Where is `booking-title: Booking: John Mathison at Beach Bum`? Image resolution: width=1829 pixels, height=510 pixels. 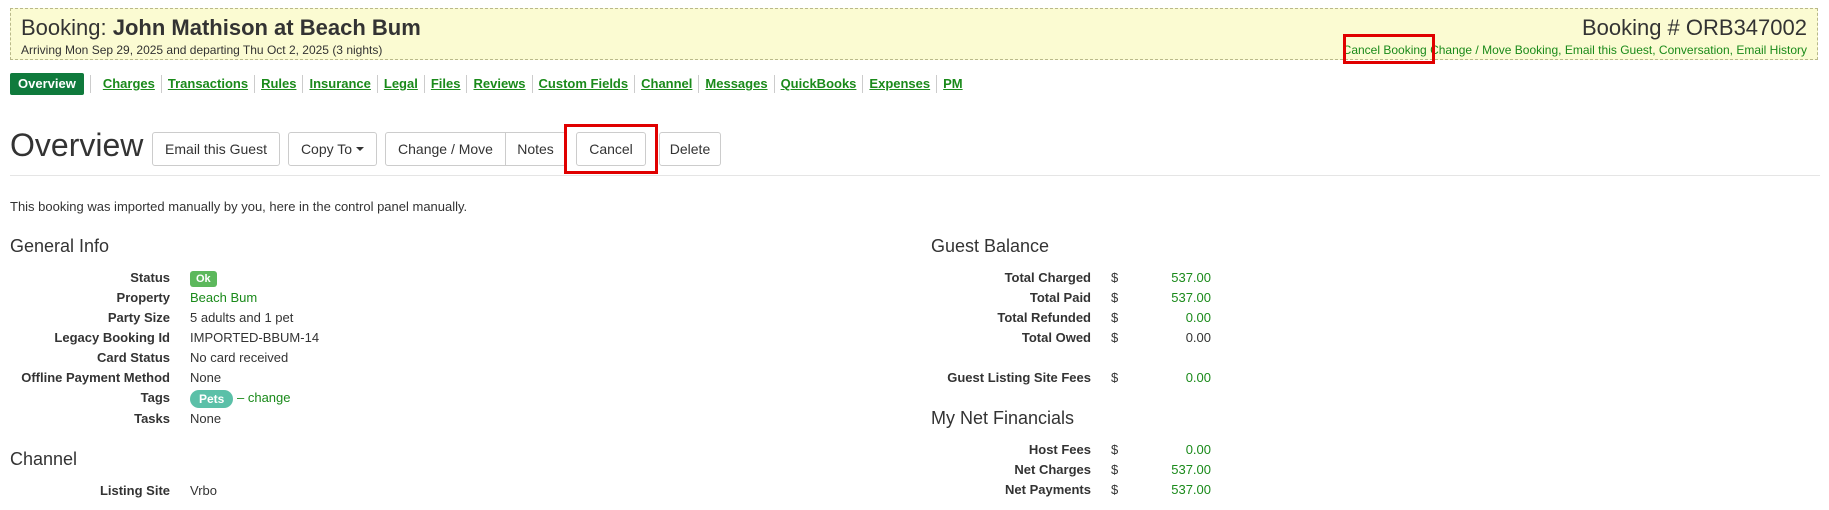
booking-title: Booking: John Mathison at Beach Bum is located at coordinates (221, 27).